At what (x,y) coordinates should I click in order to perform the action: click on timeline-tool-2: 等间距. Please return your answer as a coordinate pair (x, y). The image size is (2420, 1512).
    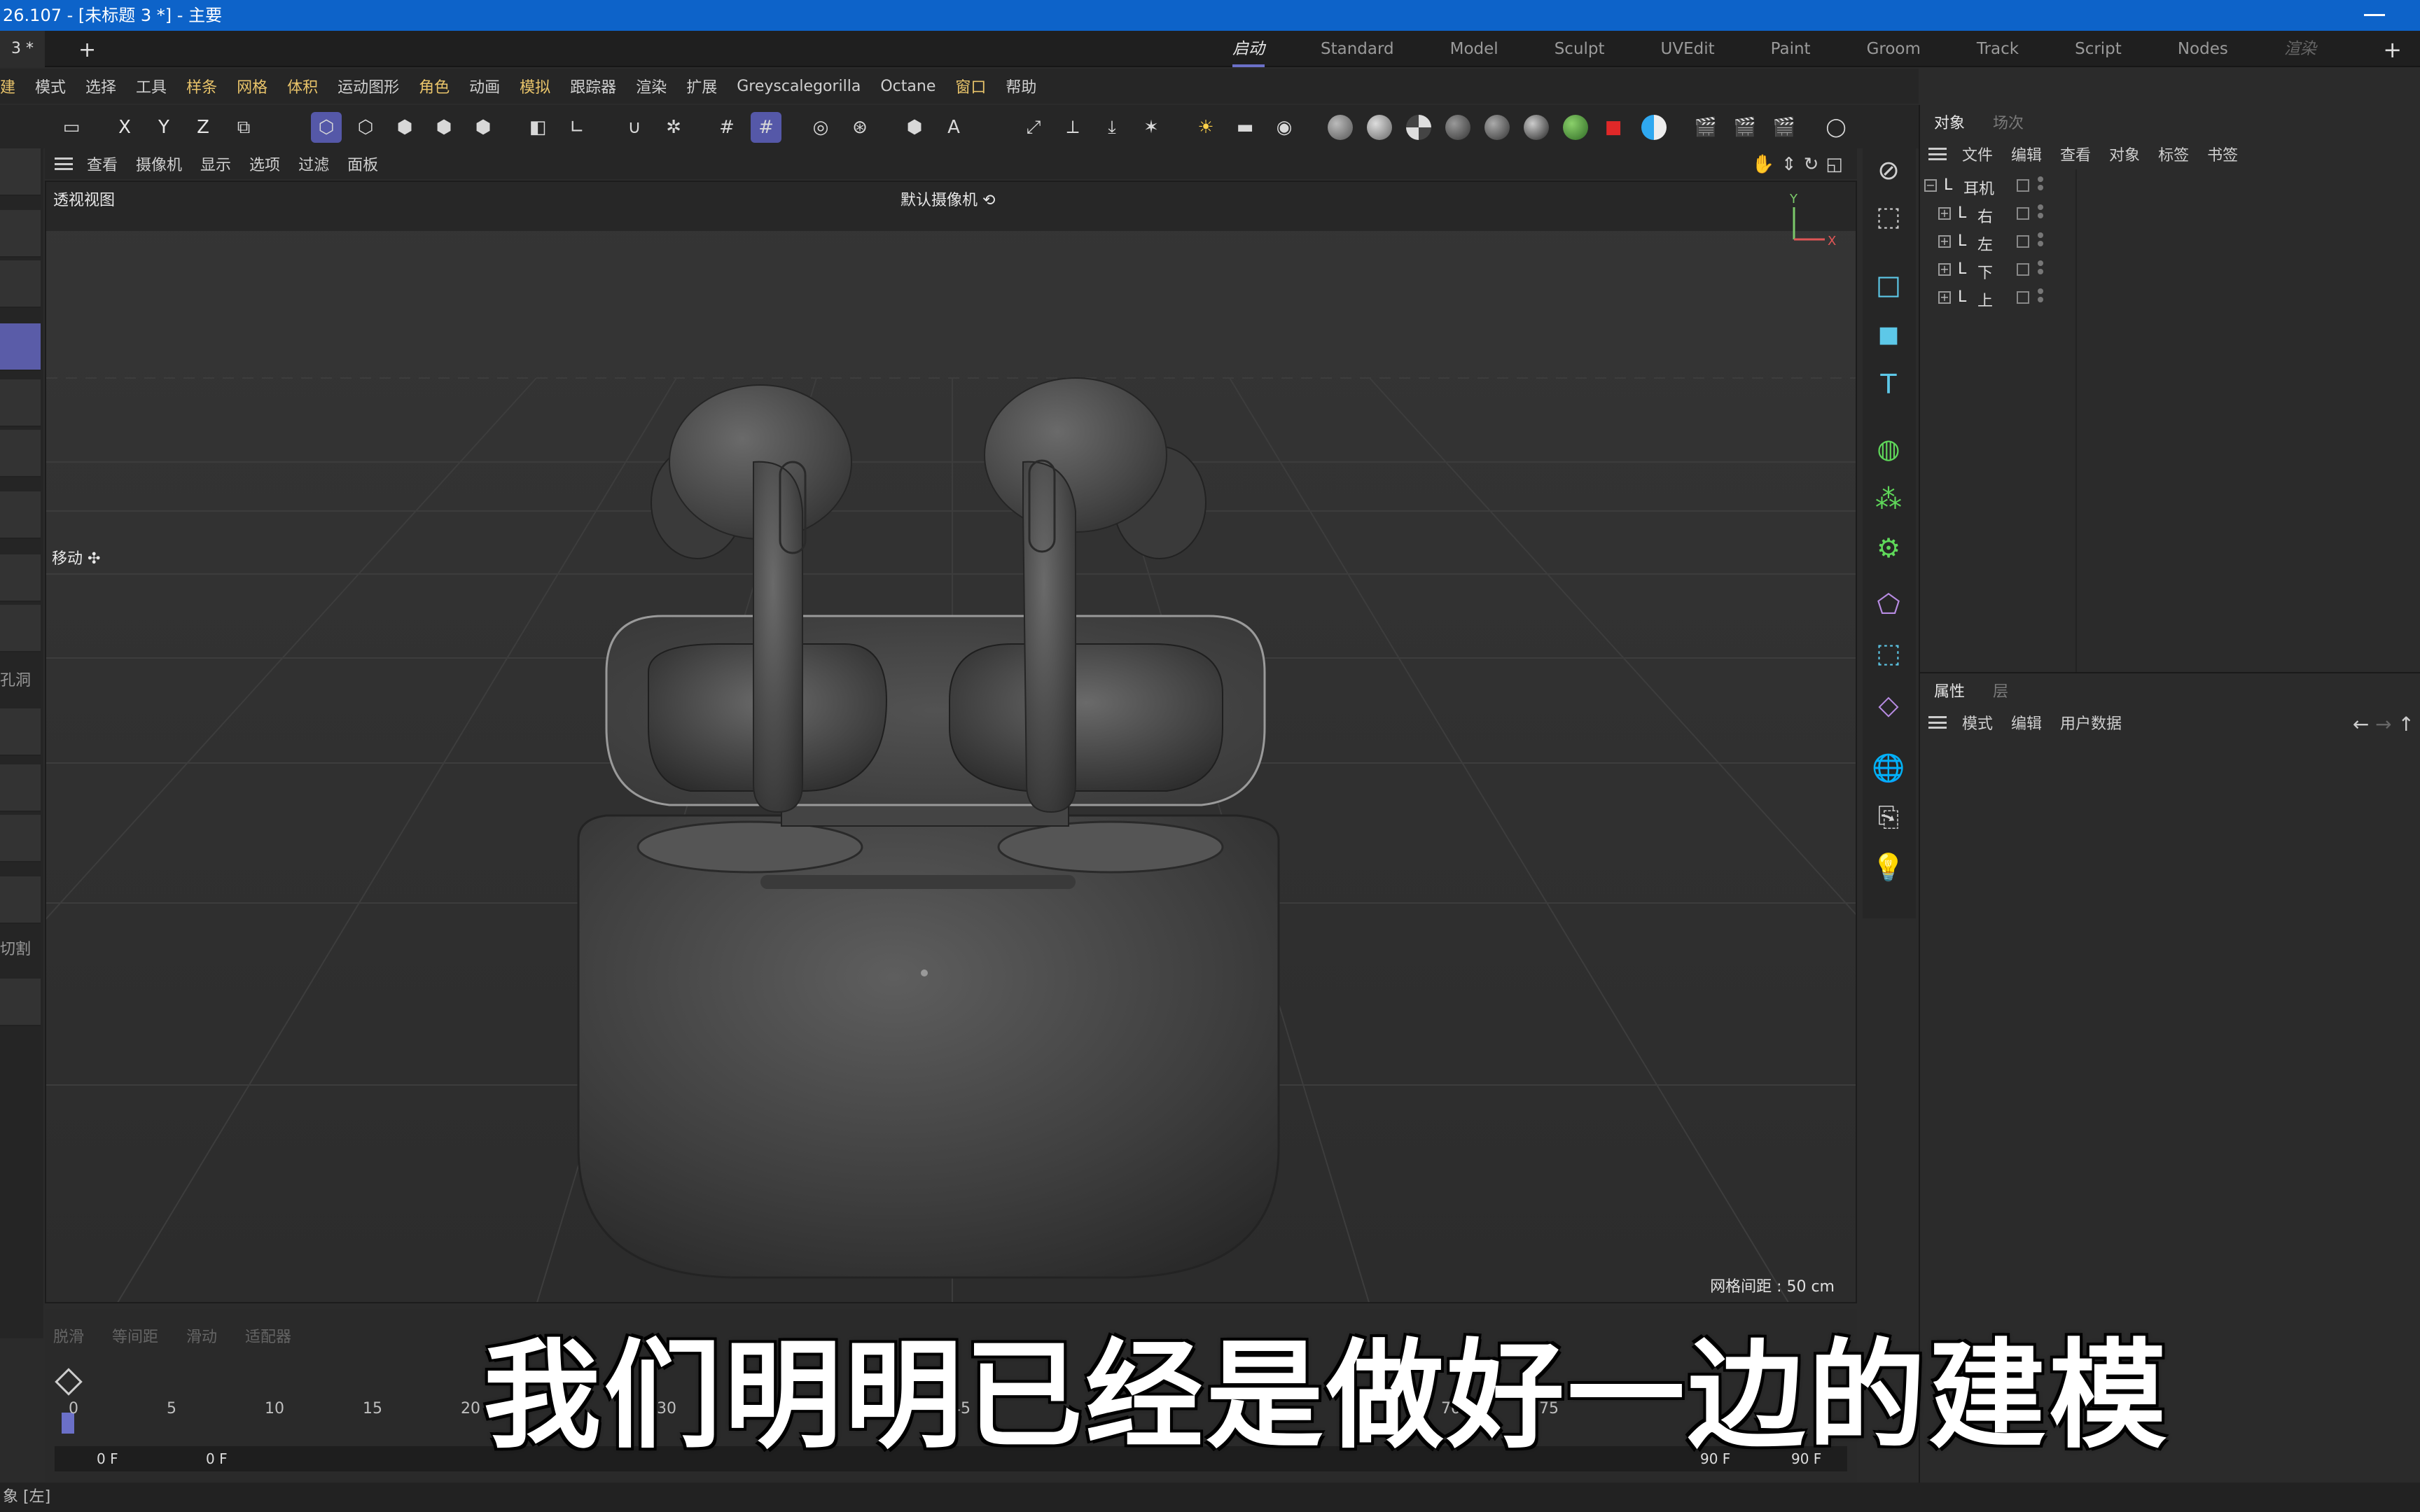
    Looking at the image, I should click on (135, 1335).